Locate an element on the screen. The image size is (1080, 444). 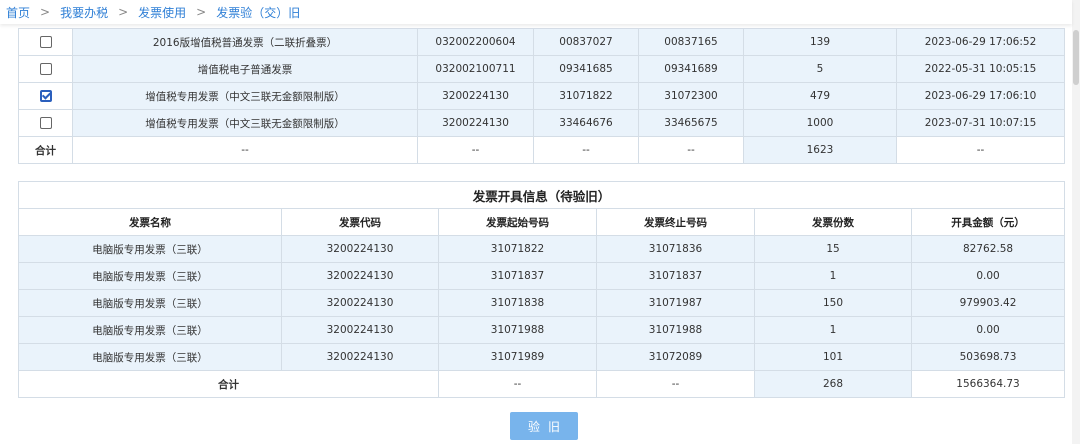
total-name-cell: -- is located at coordinates (245, 150).